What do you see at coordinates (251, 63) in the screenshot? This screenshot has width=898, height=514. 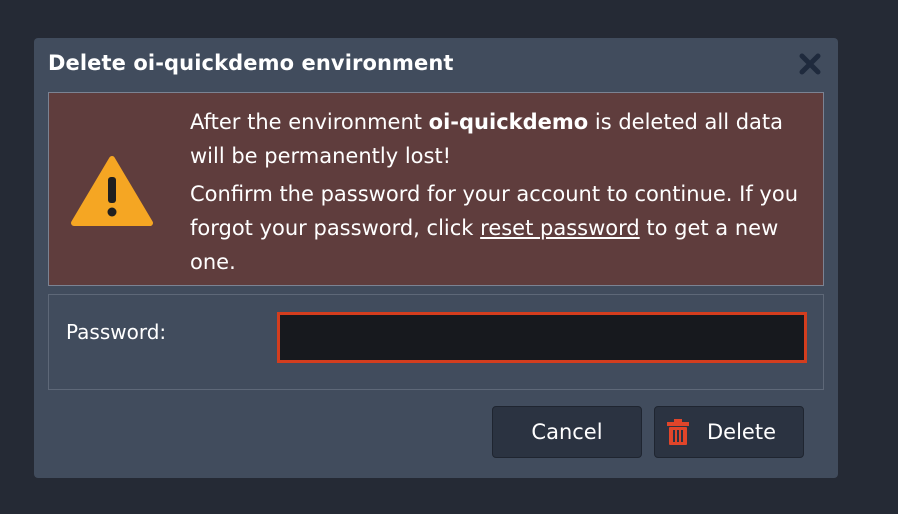 I see `dialog-title: Delete oi-quickdemo environment` at bounding box center [251, 63].